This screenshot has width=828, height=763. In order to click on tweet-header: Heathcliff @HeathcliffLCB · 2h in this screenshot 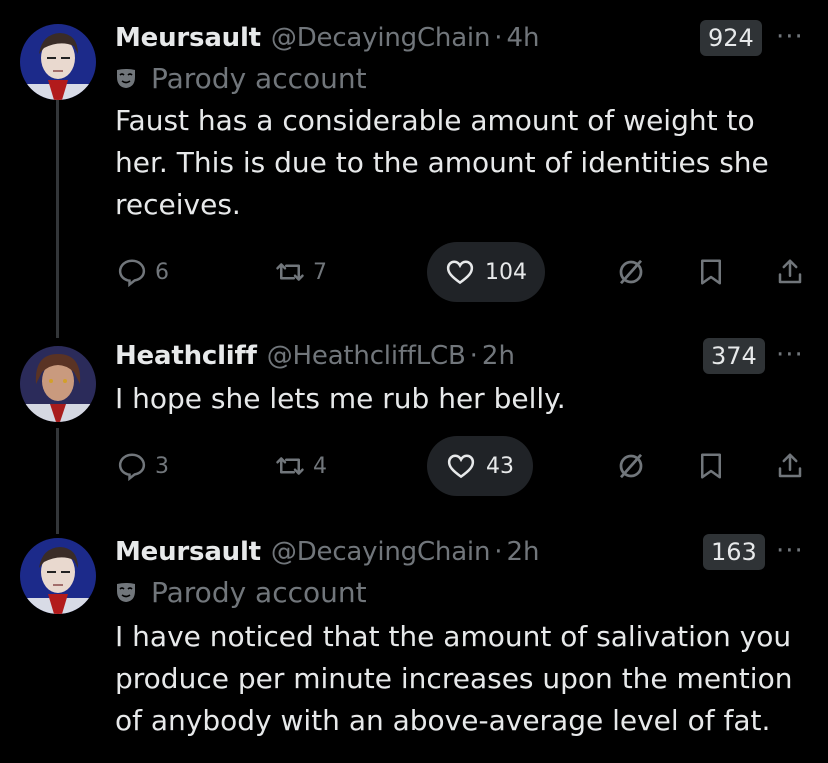, I will do `click(315, 356)`.